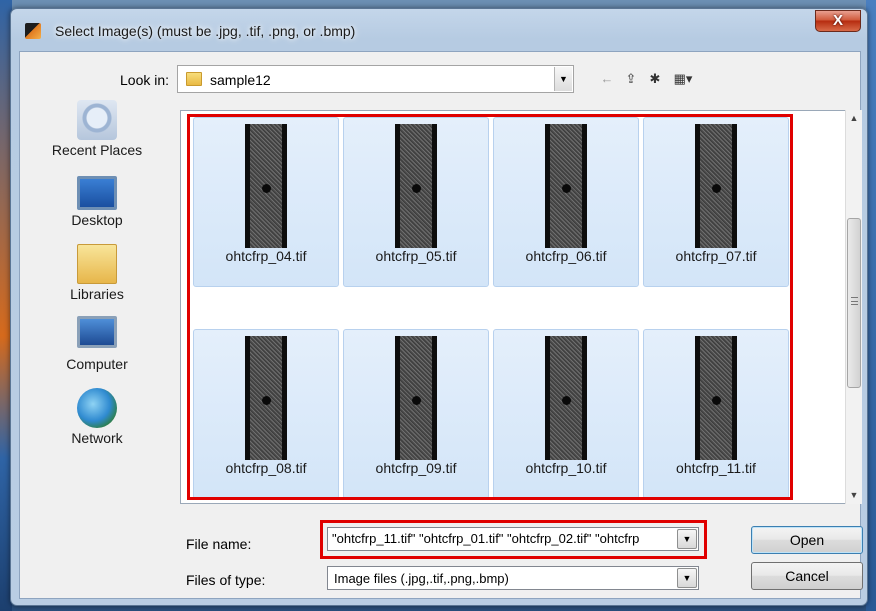 The height and width of the screenshot is (611, 876). What do you see at coordinates (97, 150) in the screenshot?
I see `place-label: Recent Places` at bounding box center [97, 150].